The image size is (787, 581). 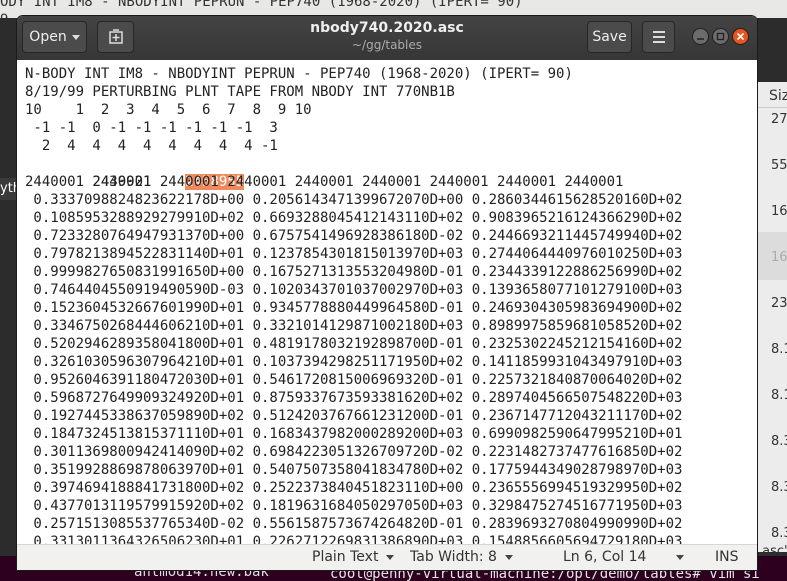 I want to click on status-bar: Plain Text Tab Width: 8 Ln 6, Col 14 INS, so click(x=387, y=557).